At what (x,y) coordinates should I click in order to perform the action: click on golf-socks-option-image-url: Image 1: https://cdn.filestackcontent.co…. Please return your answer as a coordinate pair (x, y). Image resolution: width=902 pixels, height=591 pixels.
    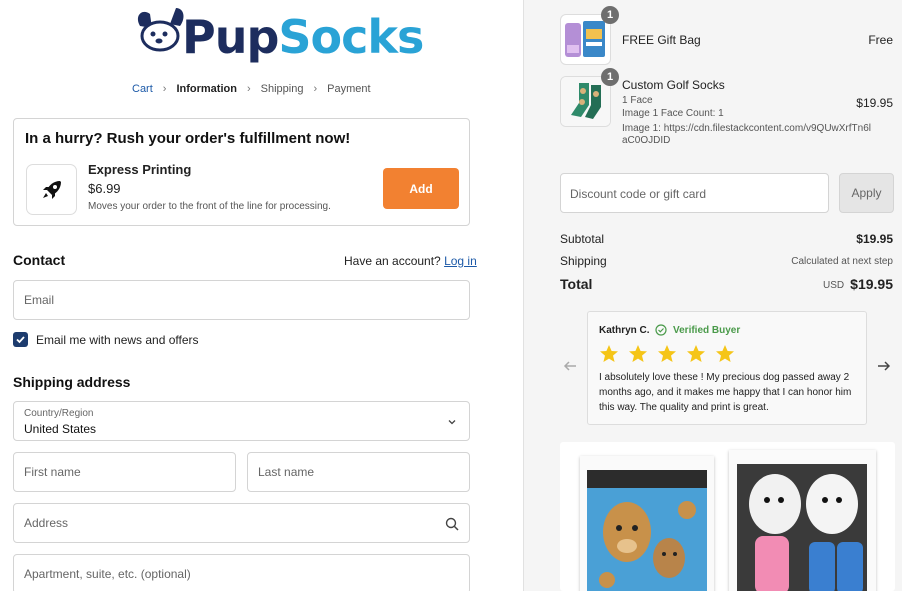
    Looking at the image, I should click on (746, 134).